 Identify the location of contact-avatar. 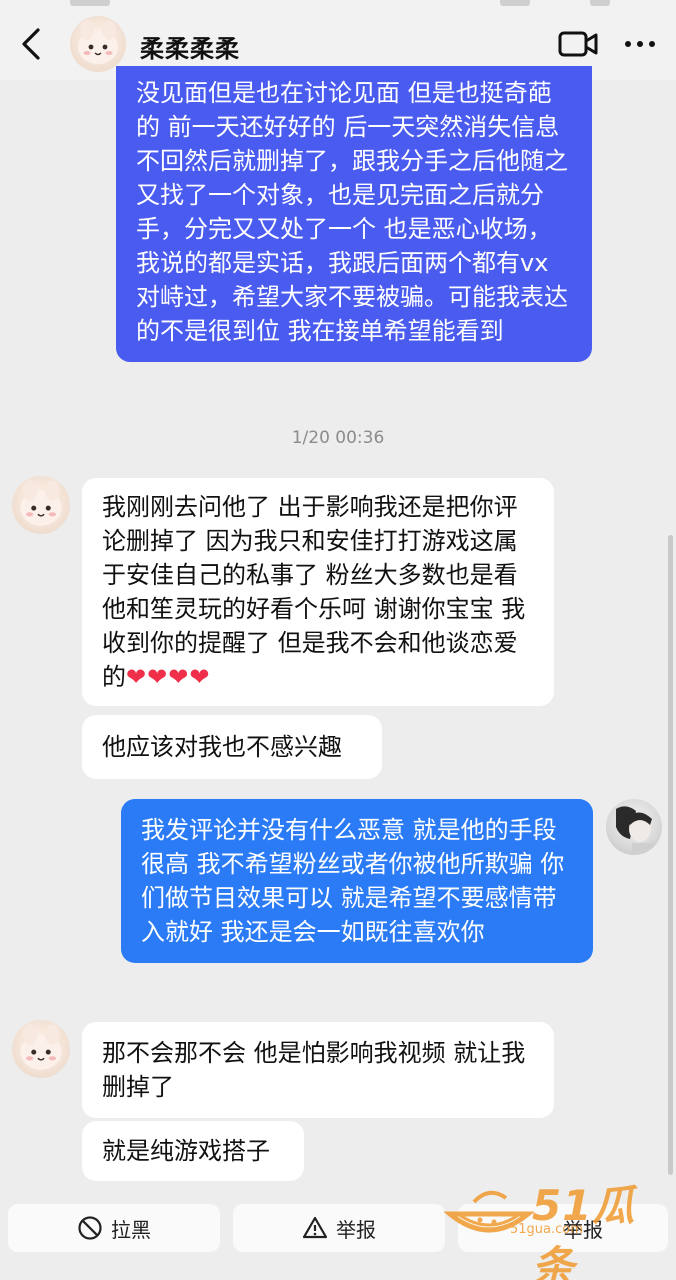
(98, 44).